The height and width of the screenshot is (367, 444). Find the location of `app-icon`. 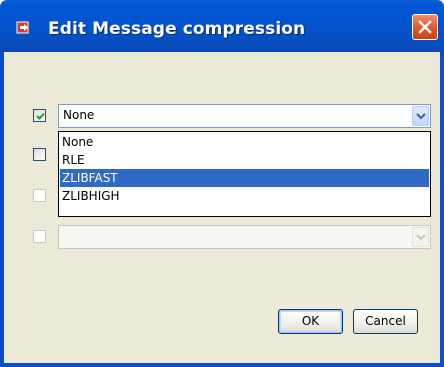

app-icon is located at coordinates (24, 28).